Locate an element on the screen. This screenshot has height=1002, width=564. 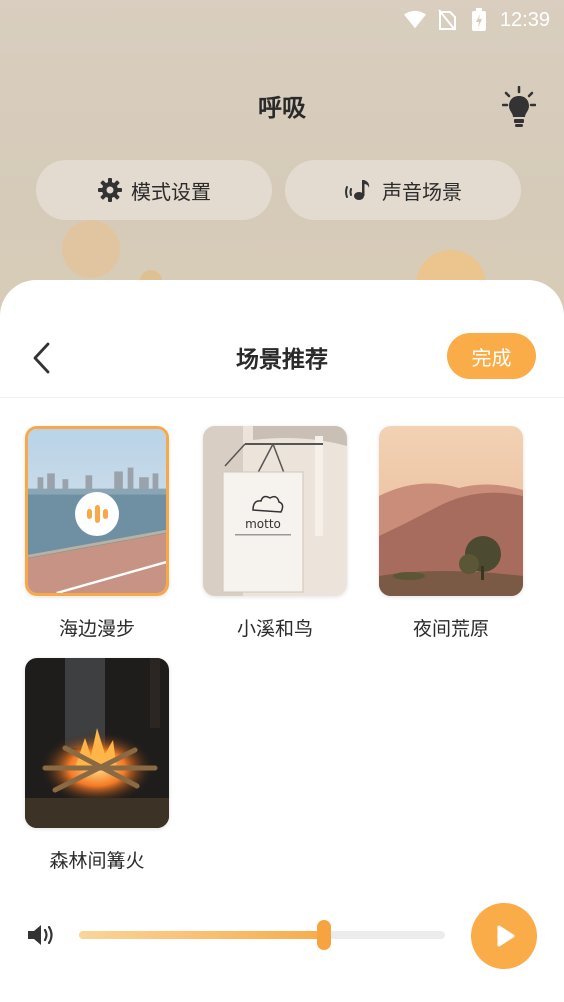
speaker-icon is located at coordinates (41, 935).